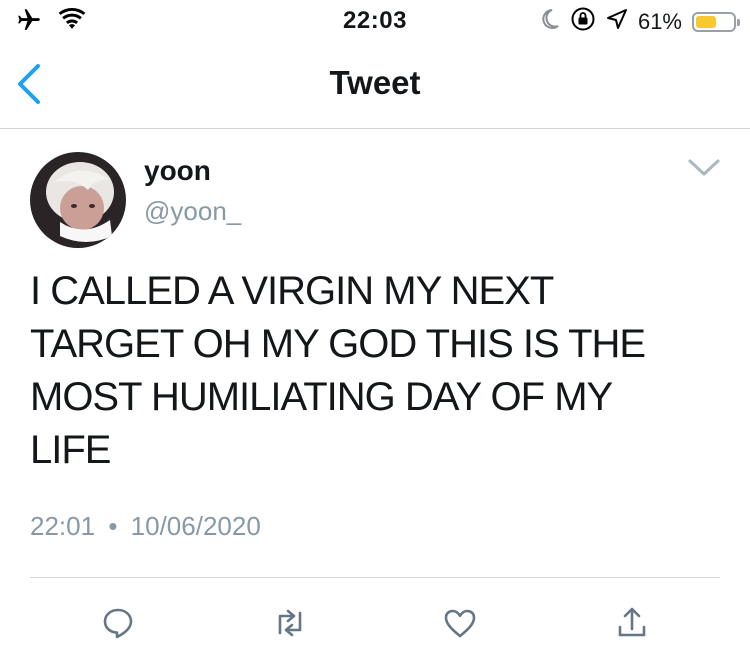  What do you see at coordinates (375, 20) in the screenshot?
I see `status-bar: 22:03 61%` at bounding box center [375, 20].